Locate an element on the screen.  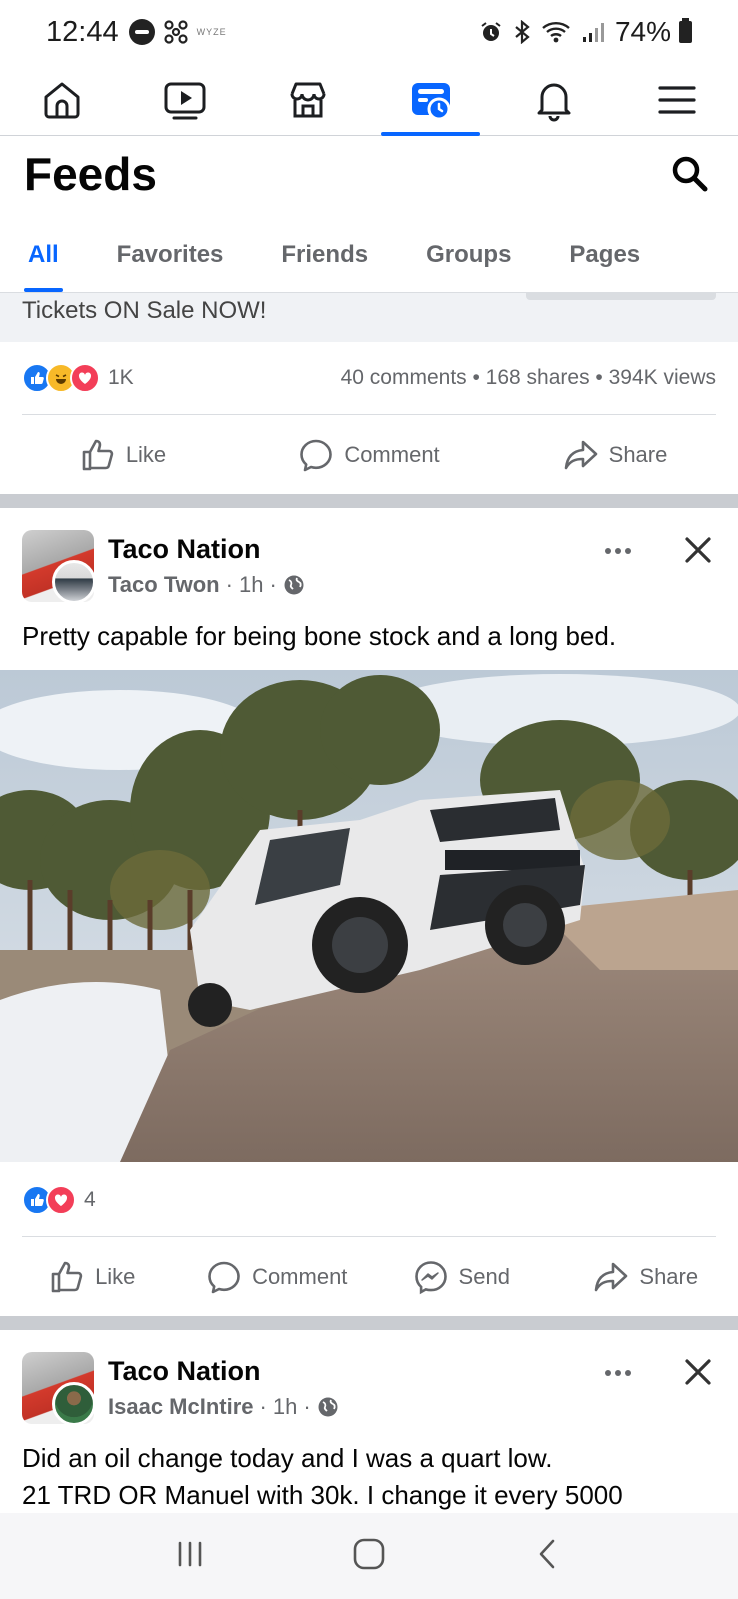
post-actions: Like Comment Share is located at coordinates (369, 455).